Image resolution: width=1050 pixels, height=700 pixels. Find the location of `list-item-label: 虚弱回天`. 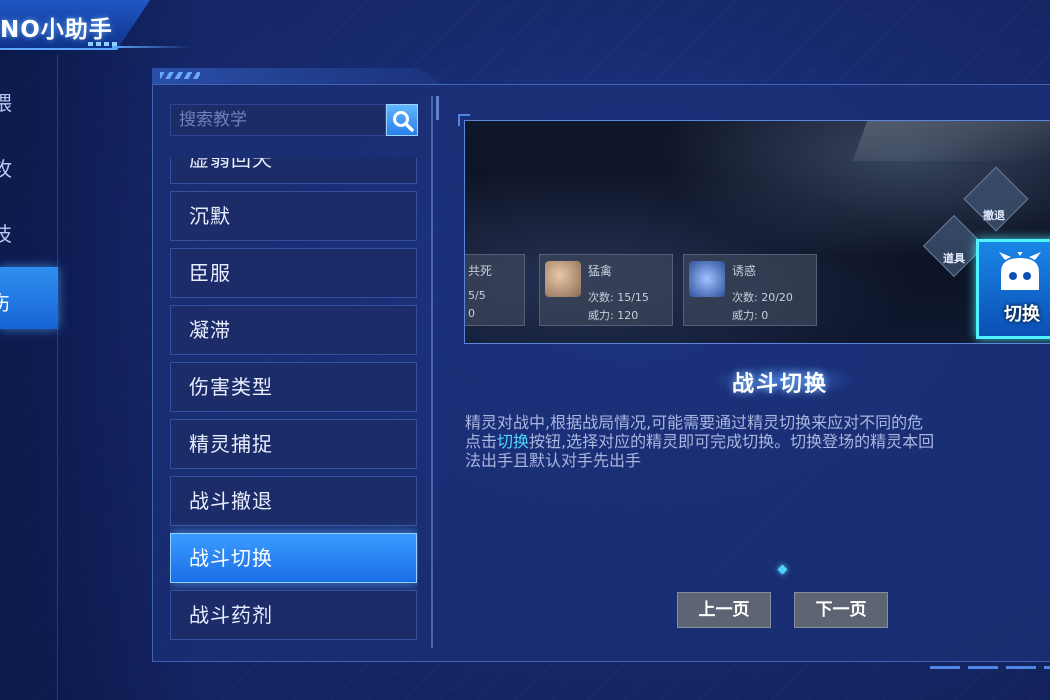

list-item-label: 虚弱回天 is located at coordinates (231, 164).